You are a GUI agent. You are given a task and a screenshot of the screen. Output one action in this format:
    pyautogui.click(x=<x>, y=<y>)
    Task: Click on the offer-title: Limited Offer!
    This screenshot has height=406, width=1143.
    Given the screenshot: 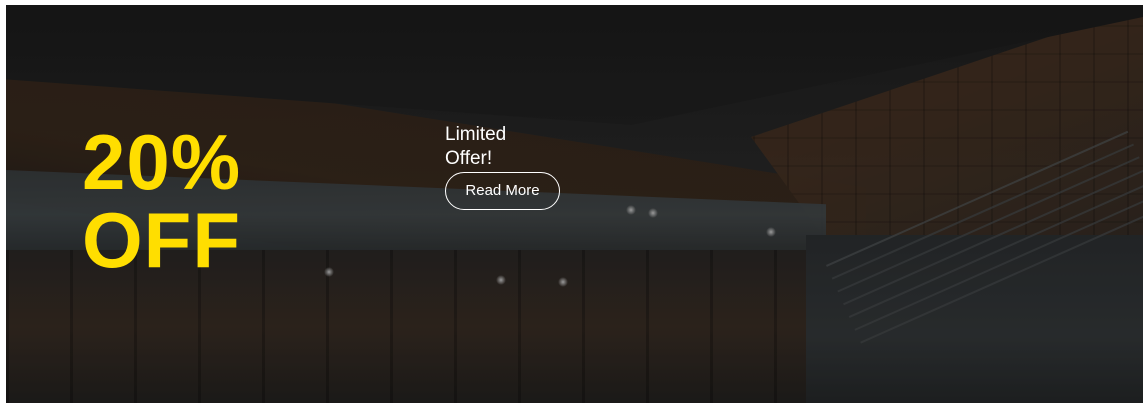 What is the action you would take?
    pyautogui.click(x=476, y=146)
    